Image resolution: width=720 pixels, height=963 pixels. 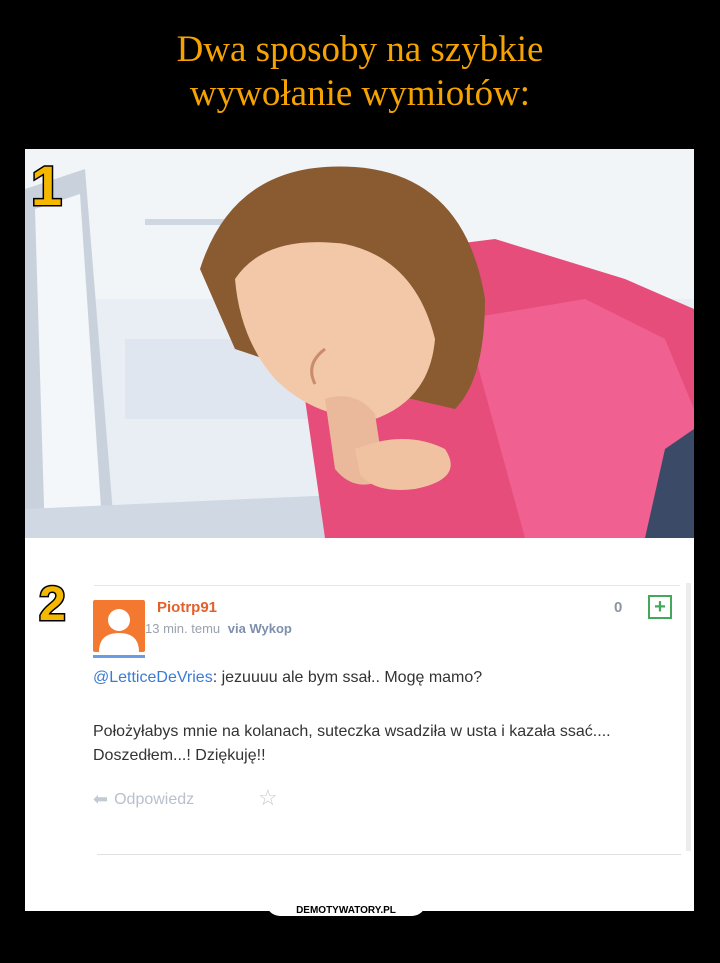 I want to click on comment-meta: 13 min. temu via Wykop, so click(x=218, y=628).